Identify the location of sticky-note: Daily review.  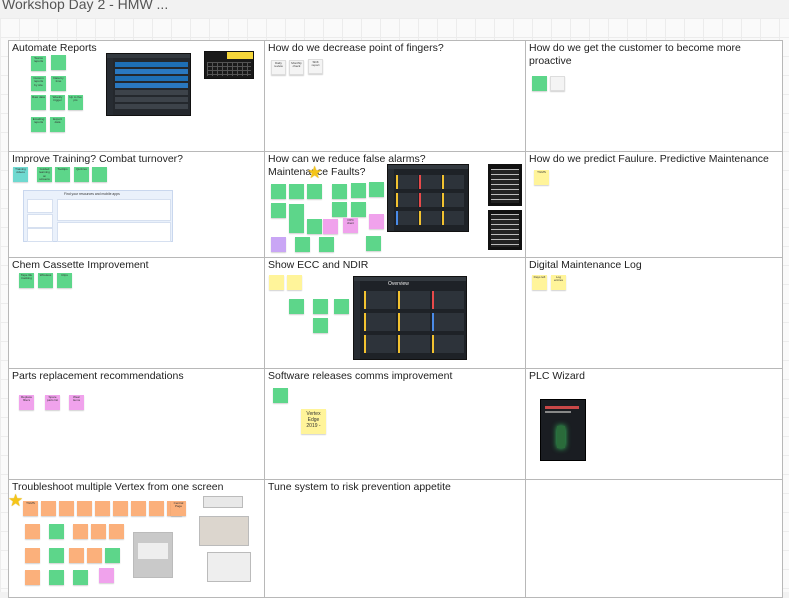
(278, 67).